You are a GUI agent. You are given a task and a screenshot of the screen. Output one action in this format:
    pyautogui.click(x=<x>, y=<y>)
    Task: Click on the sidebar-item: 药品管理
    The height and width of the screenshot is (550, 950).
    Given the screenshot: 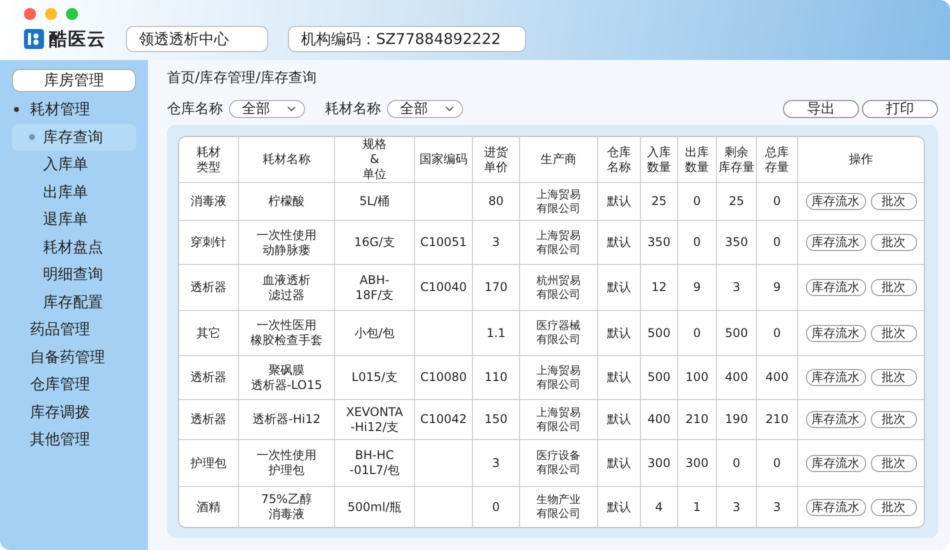 What is the action you would take?
    pyautogui.click(x=74, y=330)
    